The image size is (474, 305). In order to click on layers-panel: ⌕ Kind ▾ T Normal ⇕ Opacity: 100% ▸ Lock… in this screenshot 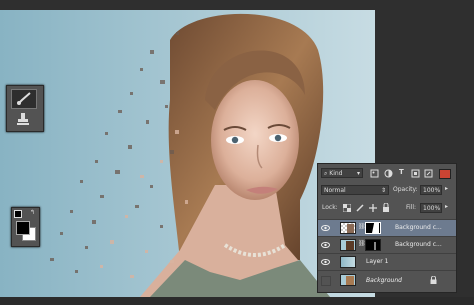, I will do `click(387, 228)`.